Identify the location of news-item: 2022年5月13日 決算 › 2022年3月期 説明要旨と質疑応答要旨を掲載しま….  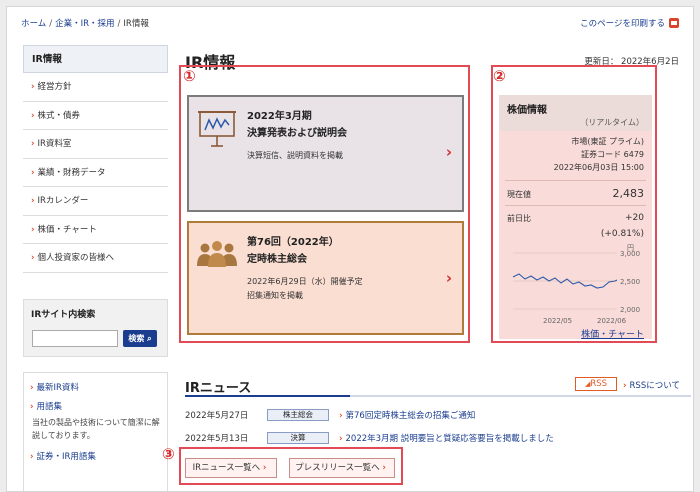
(369, 439).